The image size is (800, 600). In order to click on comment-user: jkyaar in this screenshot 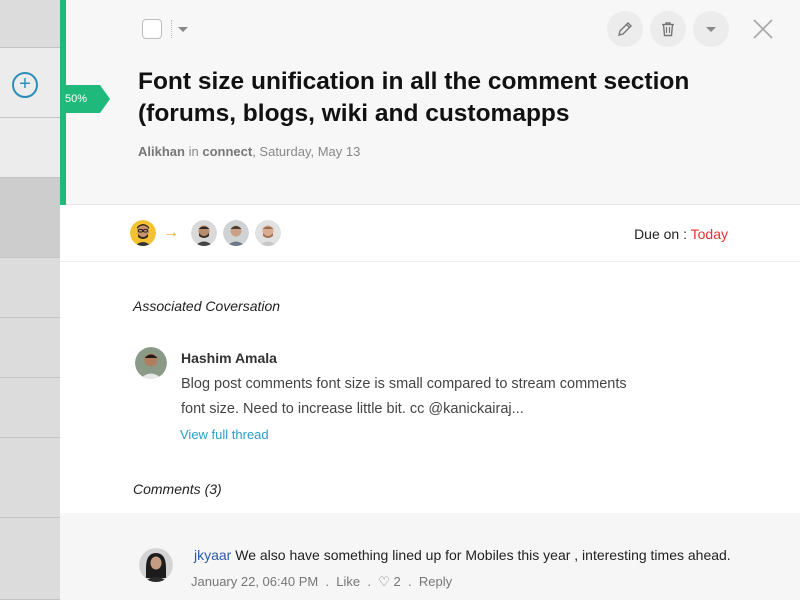, I will do `click(212, 555)`.